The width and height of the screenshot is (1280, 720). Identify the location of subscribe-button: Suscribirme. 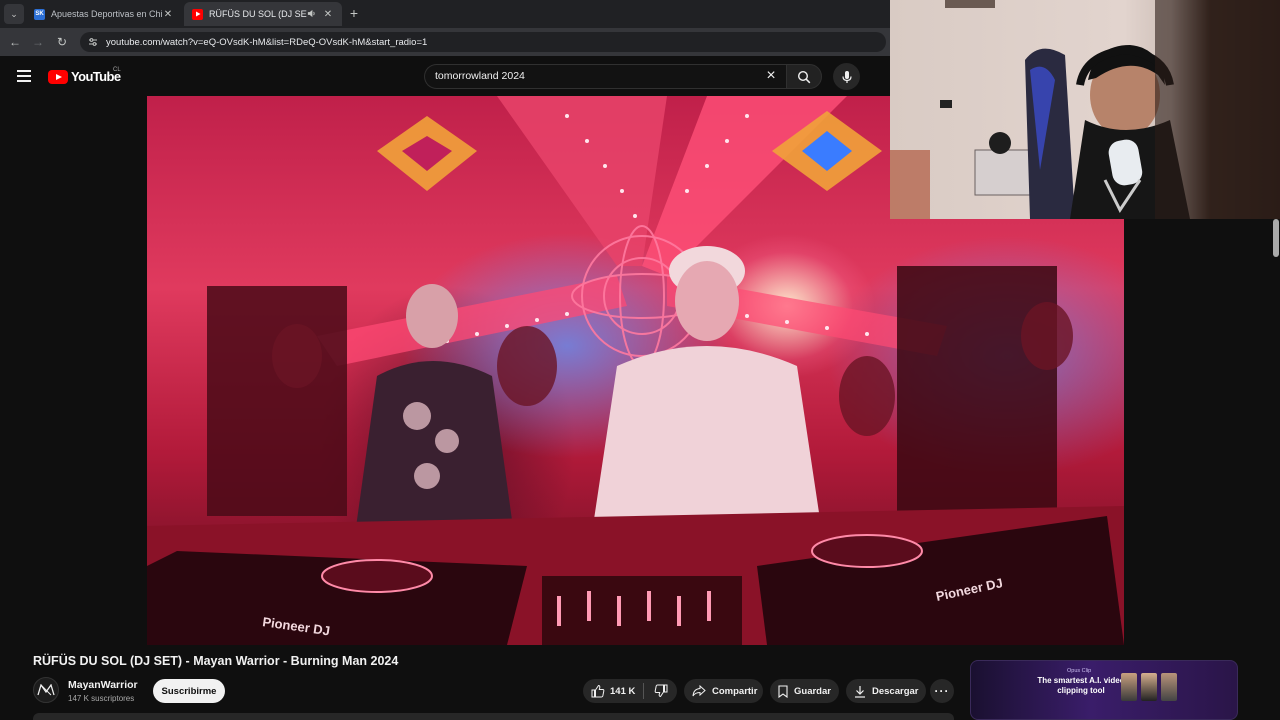
(189, 691).